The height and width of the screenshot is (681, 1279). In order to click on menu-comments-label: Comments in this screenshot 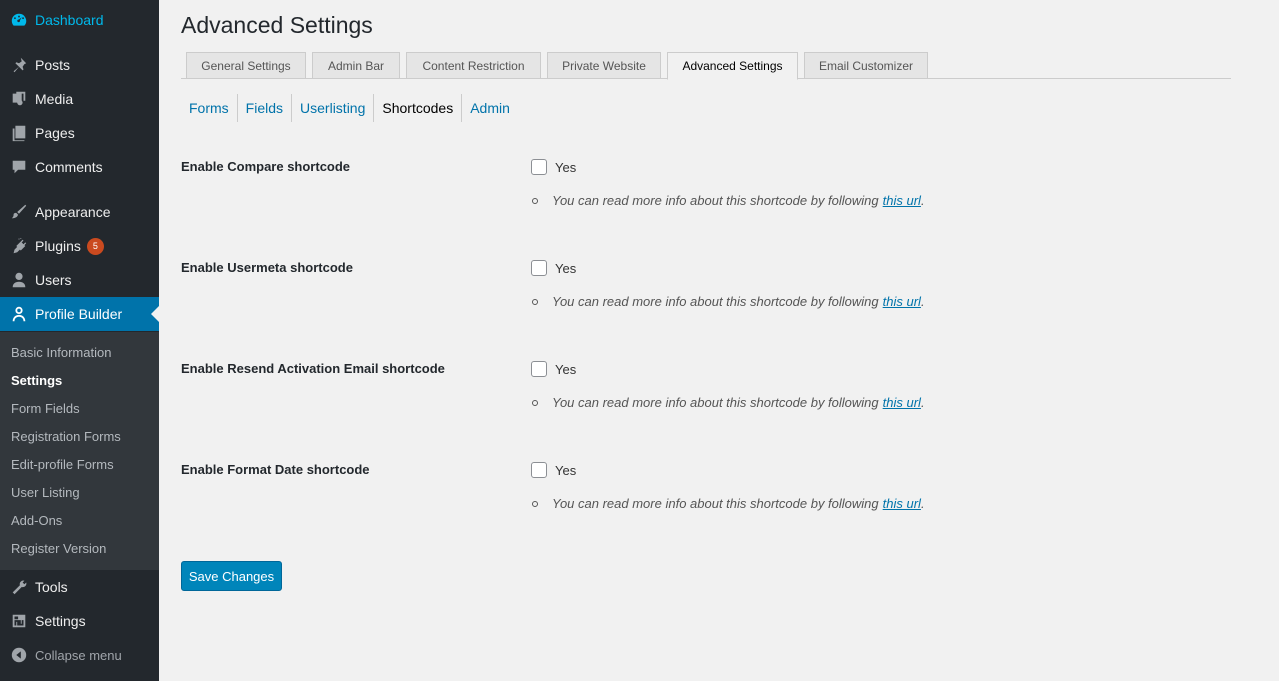, I will do `click(69, 167)`.